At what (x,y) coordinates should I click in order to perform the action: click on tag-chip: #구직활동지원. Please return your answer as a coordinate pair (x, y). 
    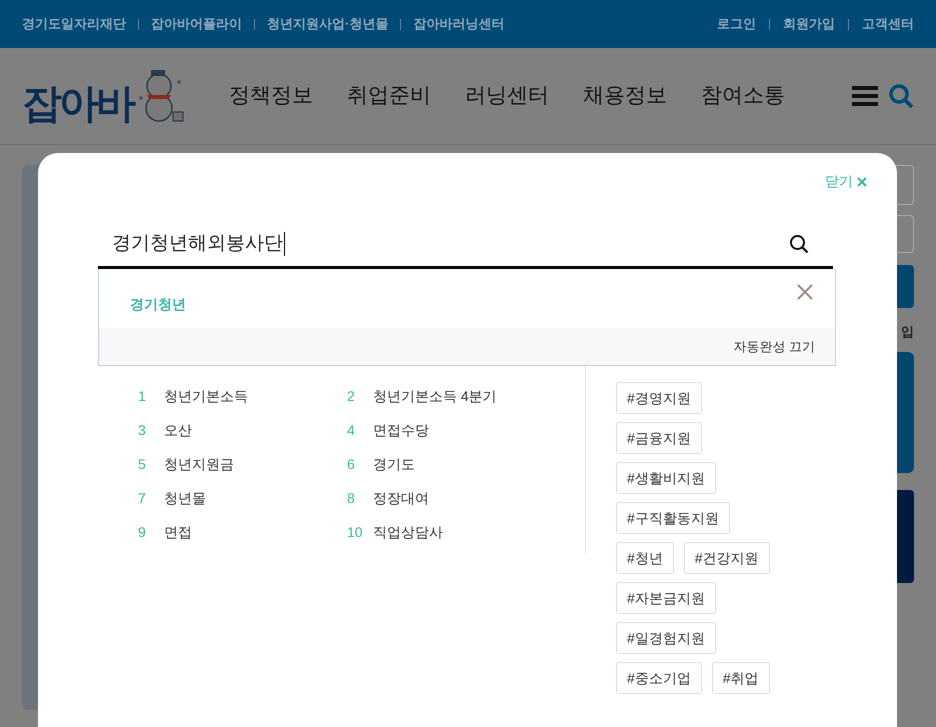
    Looking at the image, I should click on (673, 518).